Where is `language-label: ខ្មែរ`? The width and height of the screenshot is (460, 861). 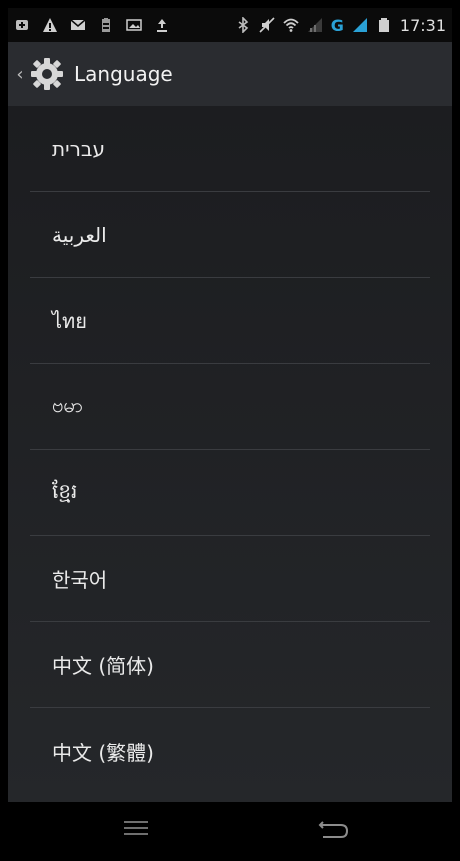 language-label: ខ្មែរ is located at coordinates (65, 490).